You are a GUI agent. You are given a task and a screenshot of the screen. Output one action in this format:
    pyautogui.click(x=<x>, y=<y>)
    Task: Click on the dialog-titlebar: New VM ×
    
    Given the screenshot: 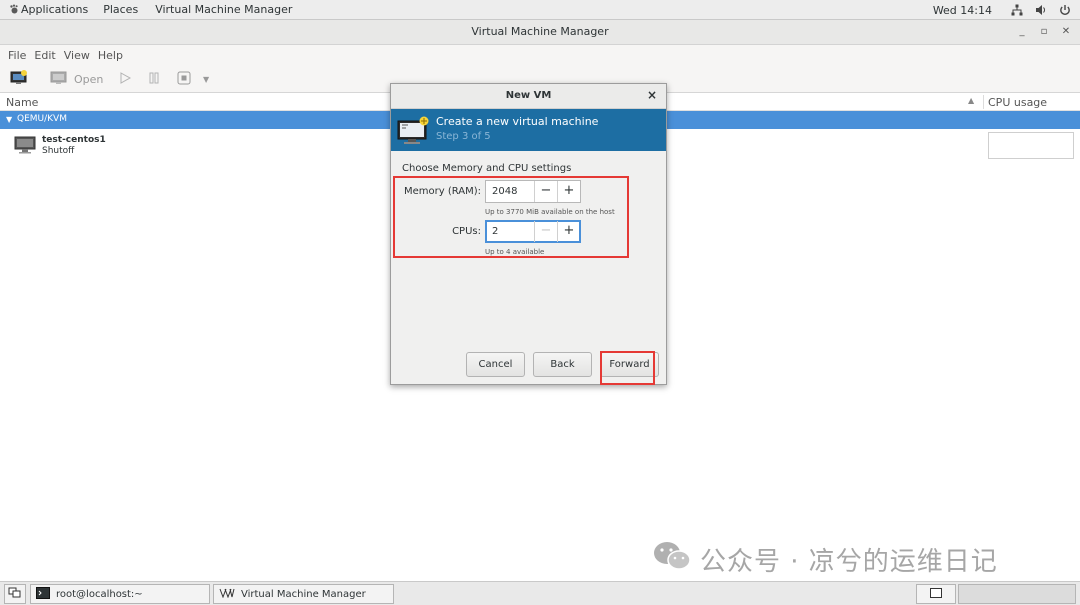 What is the action you would take?
    pyautogui.click(x=528, y=96)
    